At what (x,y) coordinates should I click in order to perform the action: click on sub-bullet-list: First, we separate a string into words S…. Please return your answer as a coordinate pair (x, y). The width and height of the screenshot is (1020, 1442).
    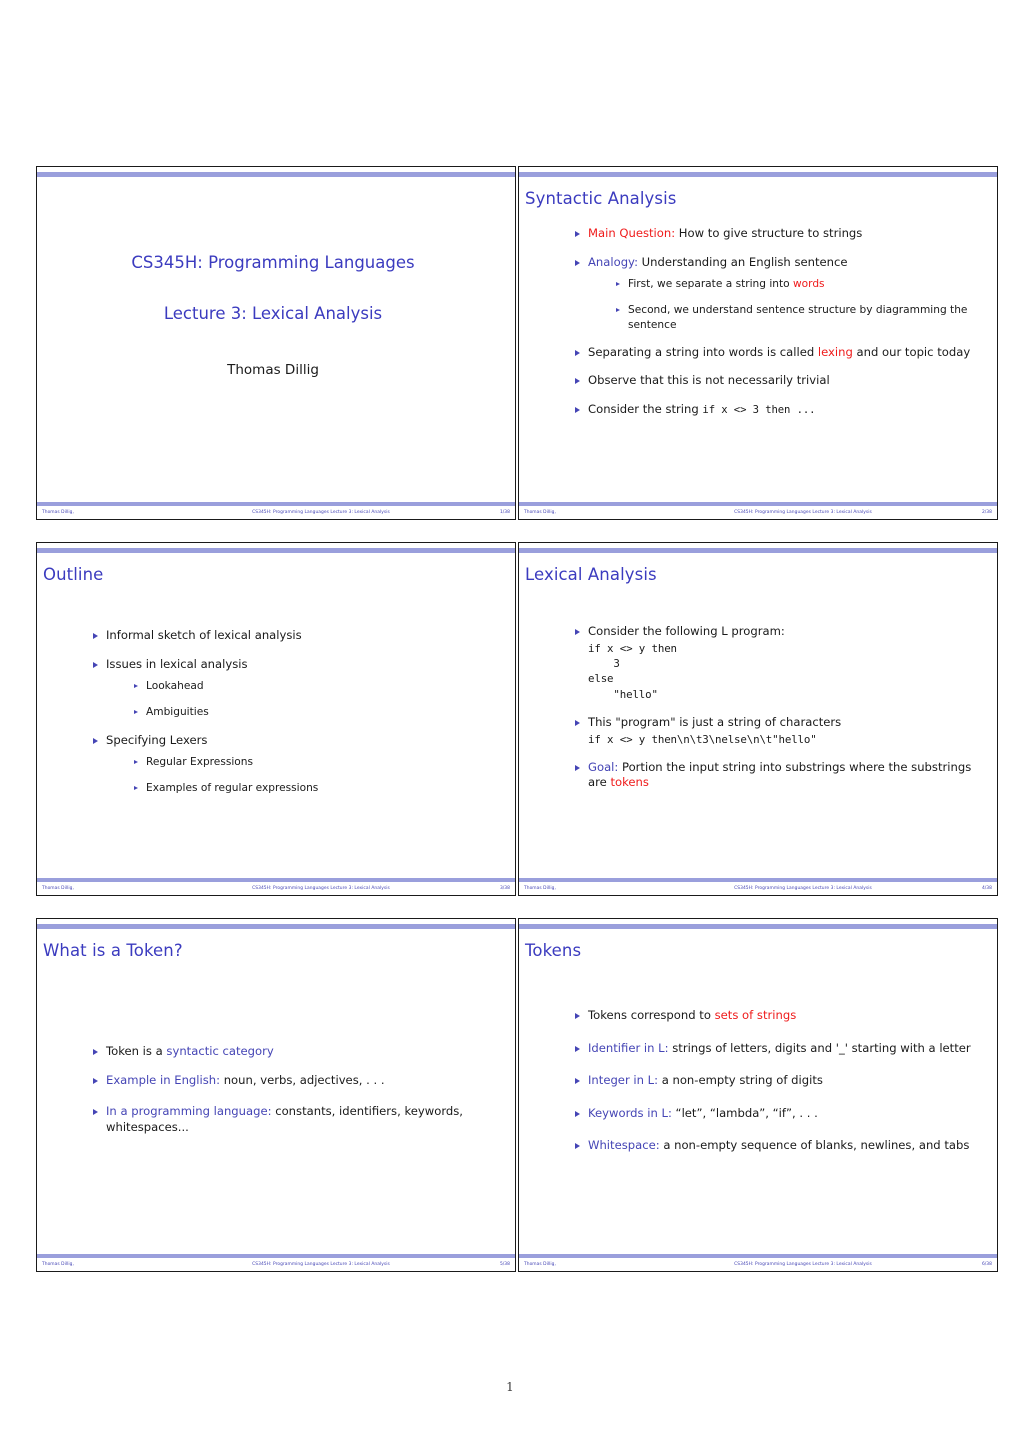
    Looking at the image, I should click on (780, 304).